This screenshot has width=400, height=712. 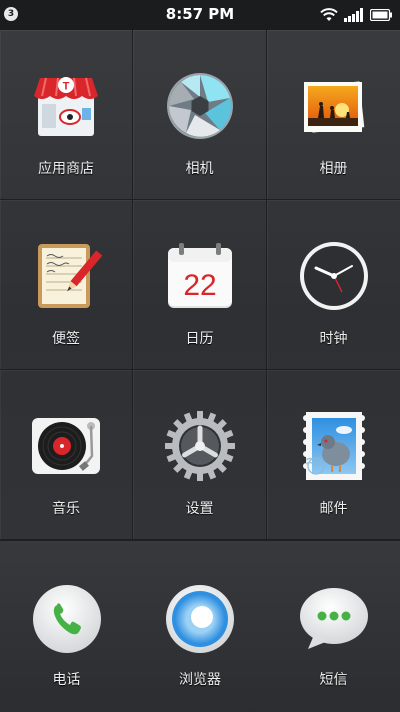 I want to click on camera-shortcut: 相机, so click(x=200, y=115).